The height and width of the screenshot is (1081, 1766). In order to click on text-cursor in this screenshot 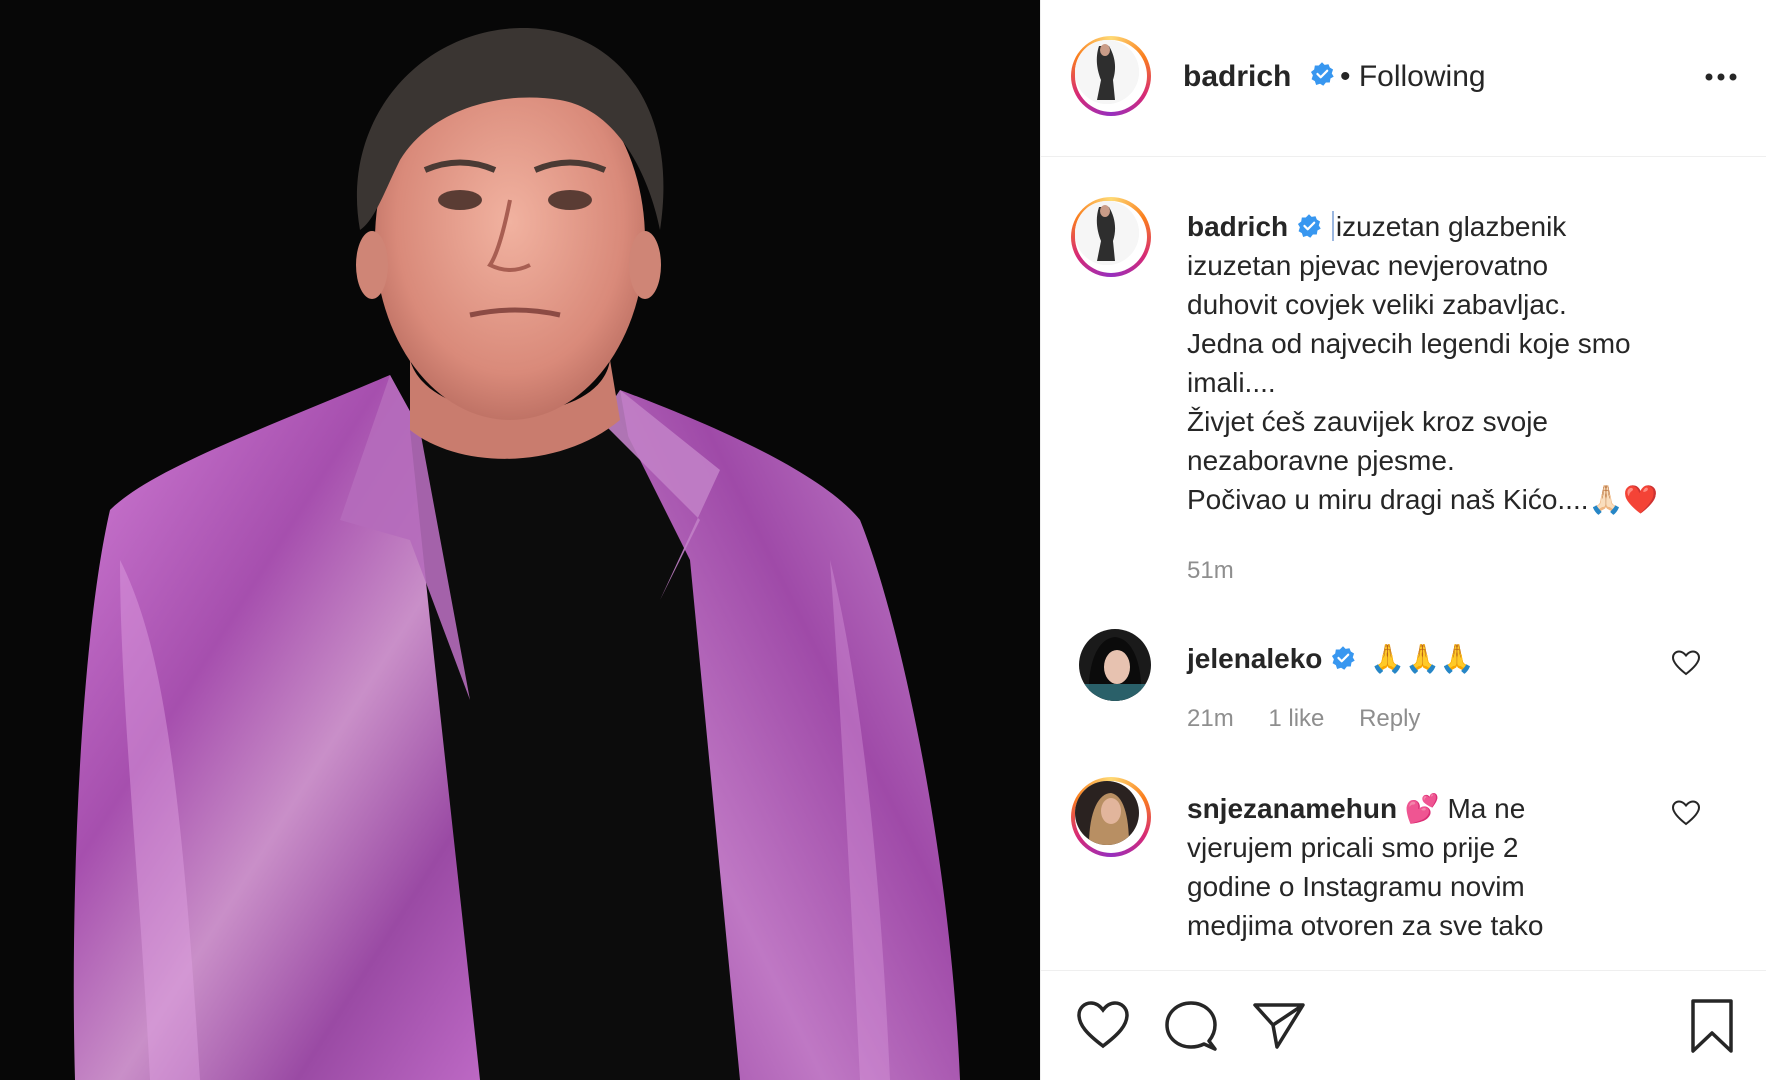, I will do `click(1332, 226)`.